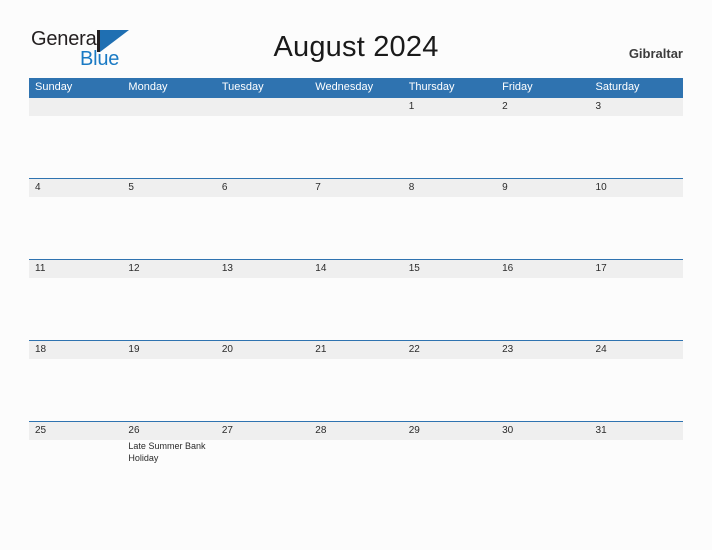  What do you see at coordinates (636, 107) in the screenshot?
I see `day-number: 3` at bounding box center [636, 107].